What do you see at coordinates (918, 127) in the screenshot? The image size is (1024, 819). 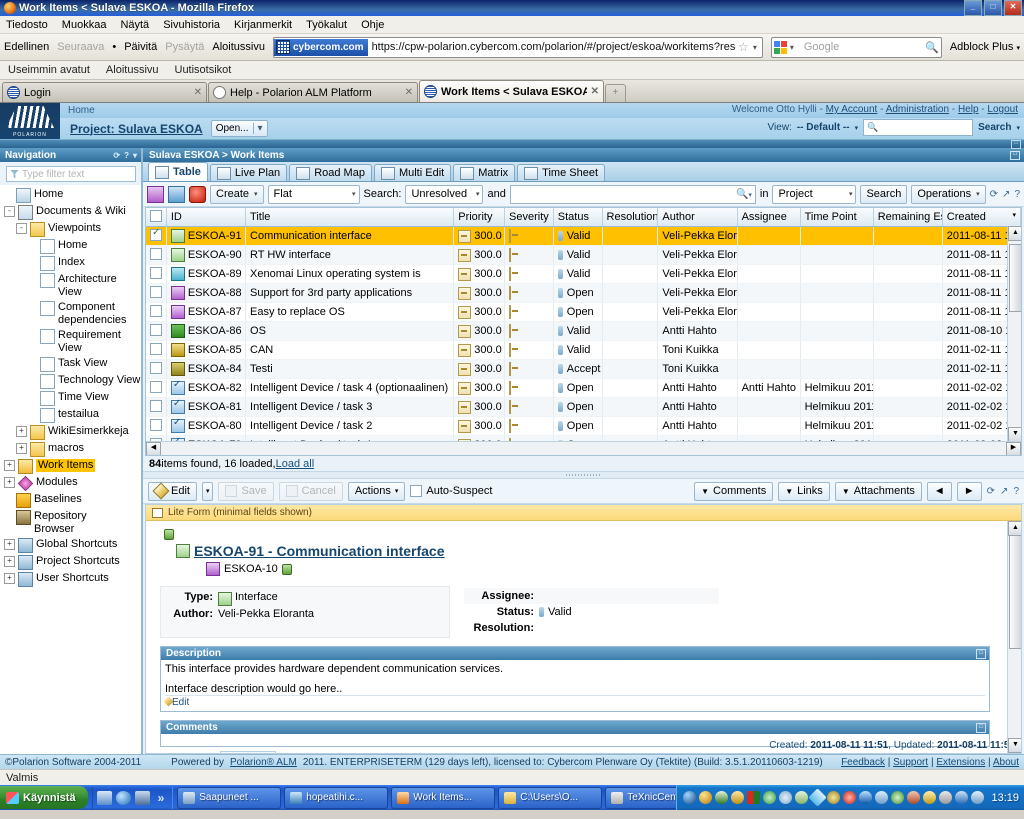 I see `polarion-search-input: 🔍` at bounding box center [918, 127].